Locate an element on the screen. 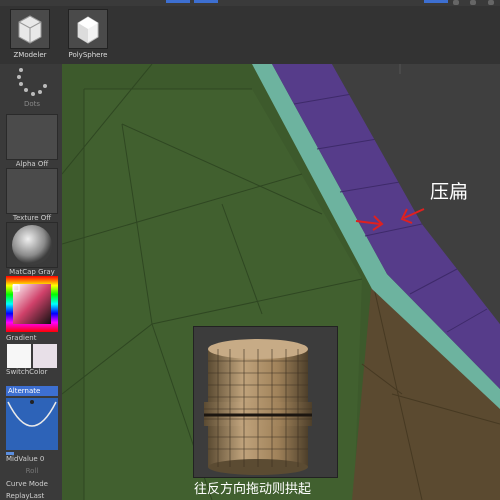 The image size is (500, 500). alternate-button: Alternate is located at coordinates (32, 391).